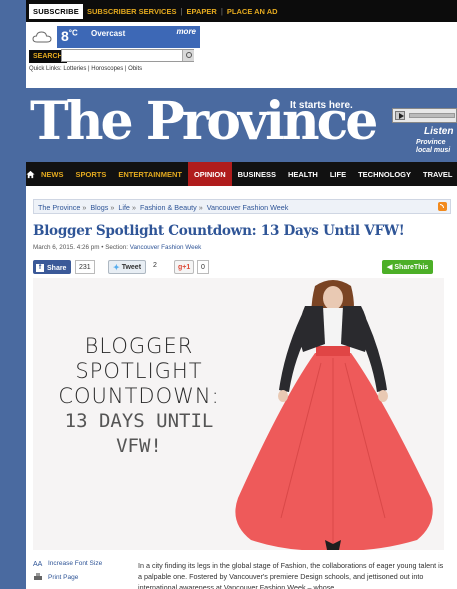 The width and height of the screenshot is (457, 589). Describe the element at coordinates (69, 36) in the screenshot. I see `weather-temperature: 8°C` at that location.